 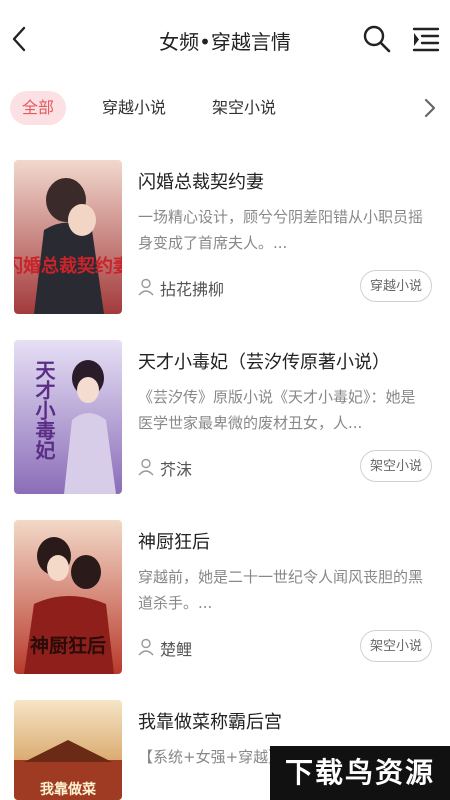 I want to click on category-bar: 全部 穿越小说 架空小说, so click(x=225, y=108).